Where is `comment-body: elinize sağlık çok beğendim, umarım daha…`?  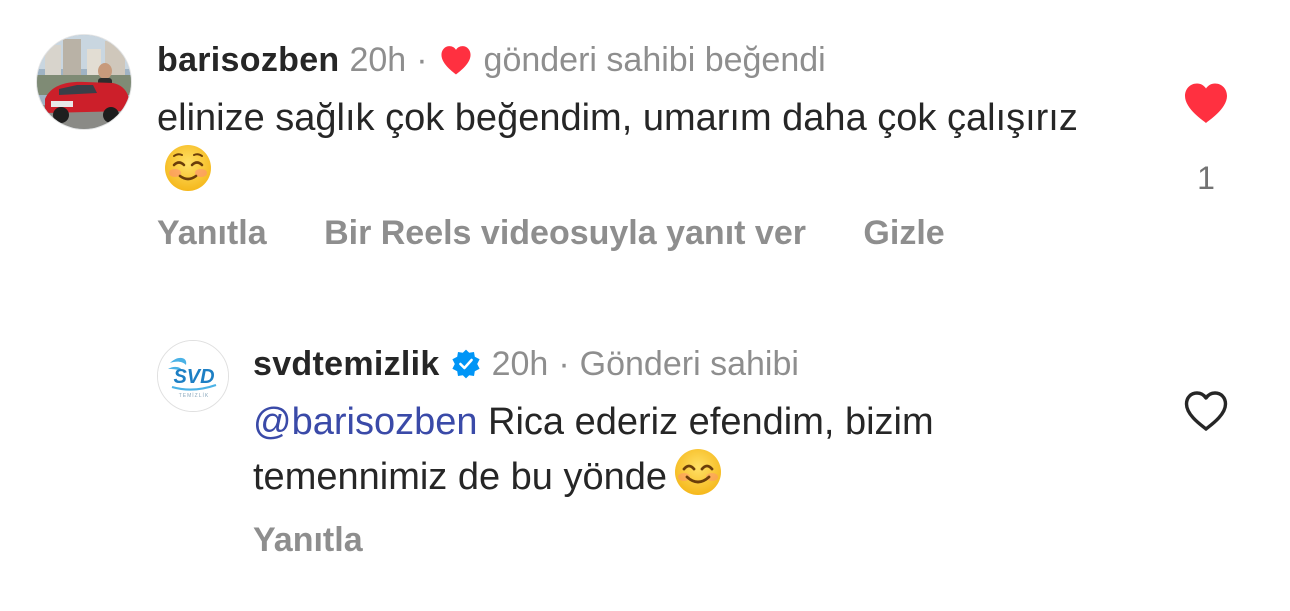
comment-body: elinize sağlık çok beğendim, umarım daha… is located at coordinates (617, 118).